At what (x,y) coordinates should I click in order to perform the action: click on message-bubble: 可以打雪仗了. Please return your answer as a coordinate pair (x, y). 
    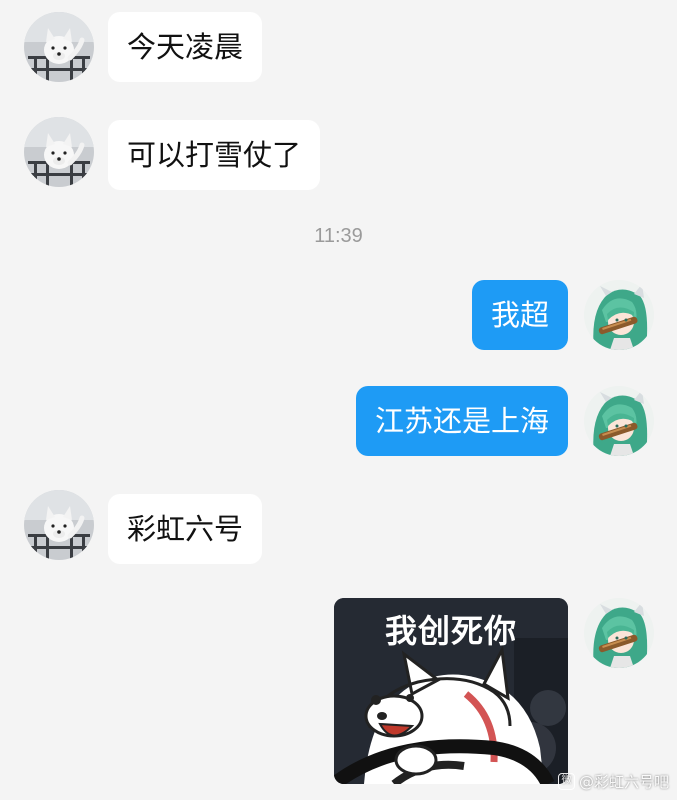
    Looking at the image, I should click on (214, 155).